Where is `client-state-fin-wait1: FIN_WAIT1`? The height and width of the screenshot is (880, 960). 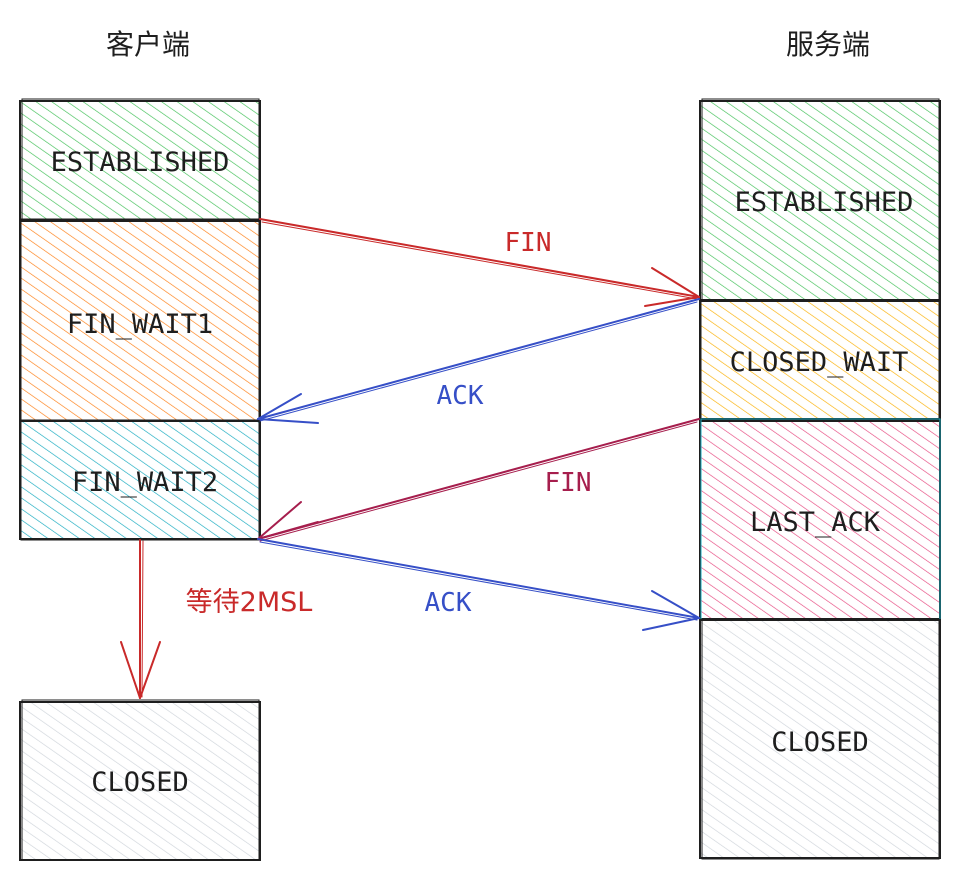 client-state-fin-wait1: FIN_WAIT1 is located at coordinates (140, 320).